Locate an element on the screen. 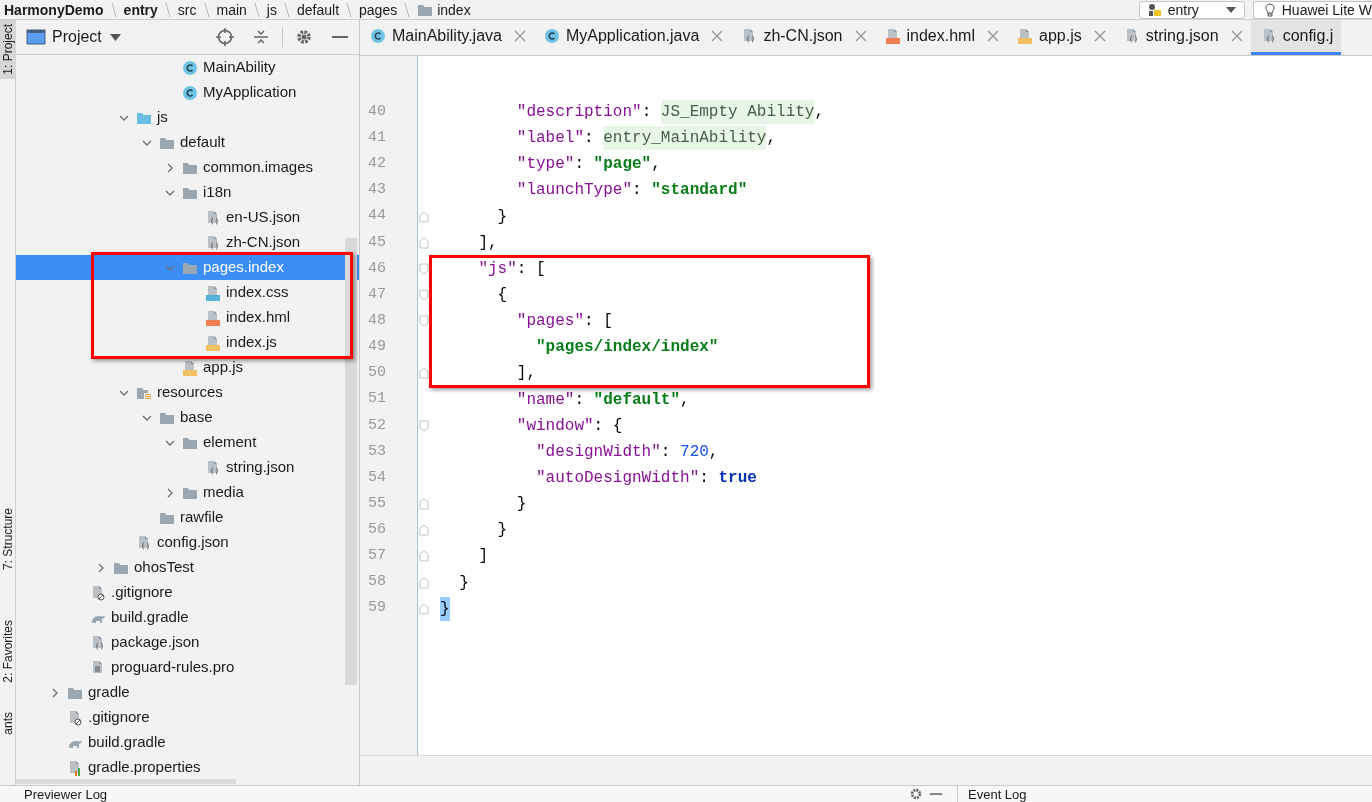 This screenshot has width=1372, height=802. css-file-icon is located at coordinates (213, 292).